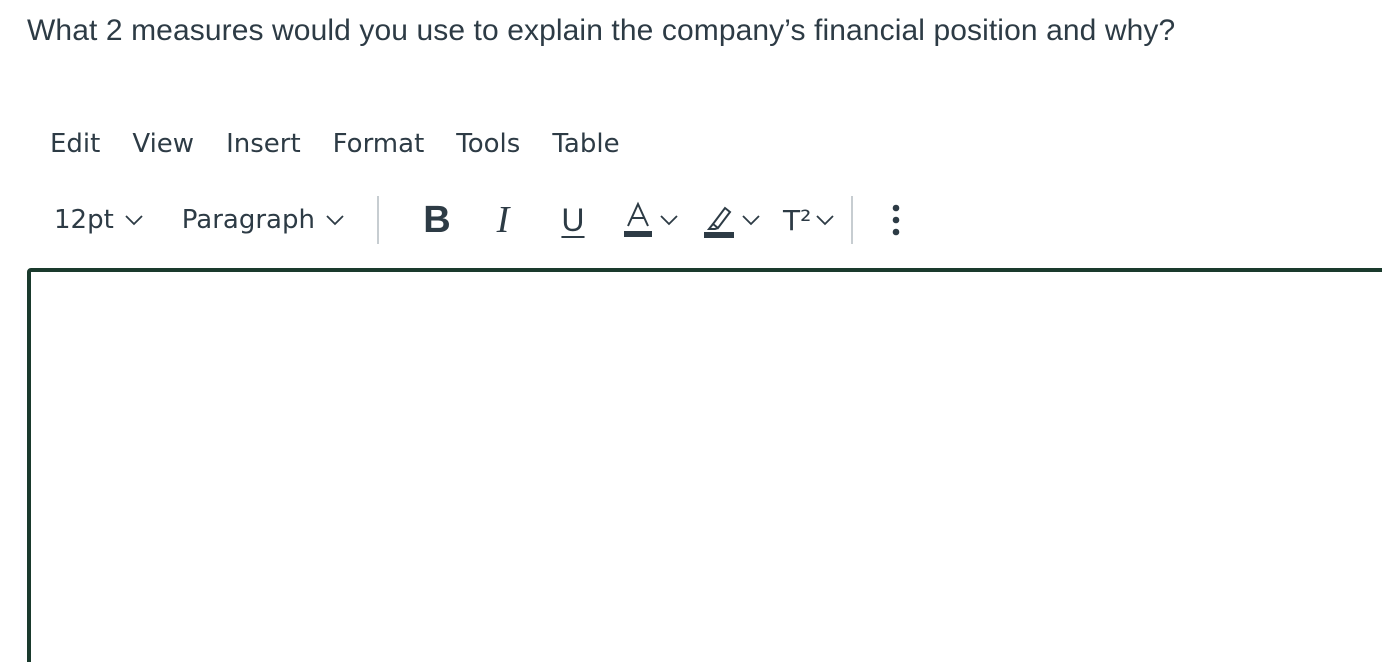 This screenshot has height=662, width=1382. I want to click on block-format-value: Paragraph, so click(248, 220).